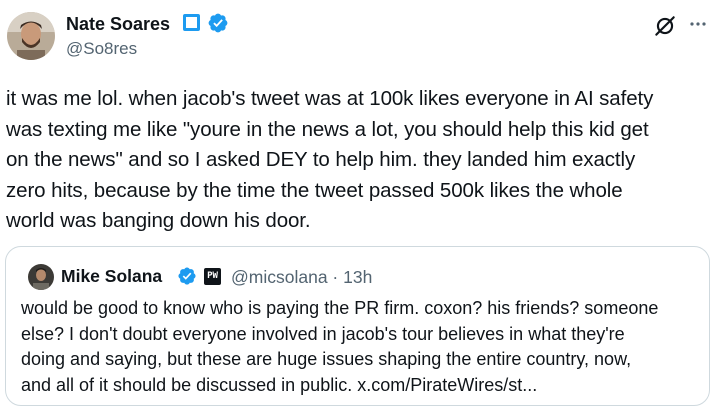 The width and height of the screenshot is (717, 412). I want to click on more-options-icon, so click(698, 24).